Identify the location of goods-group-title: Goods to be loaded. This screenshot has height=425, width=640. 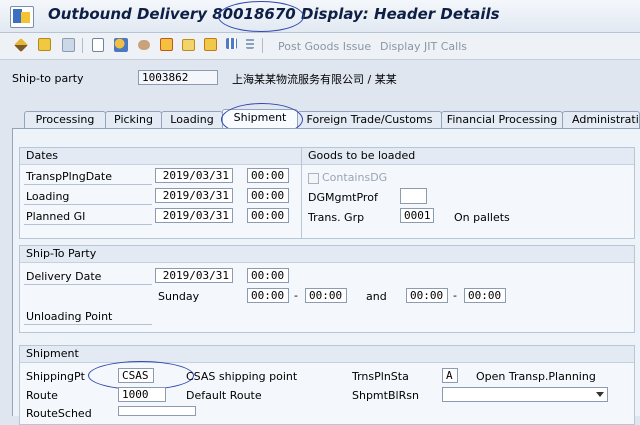
(468, 156).